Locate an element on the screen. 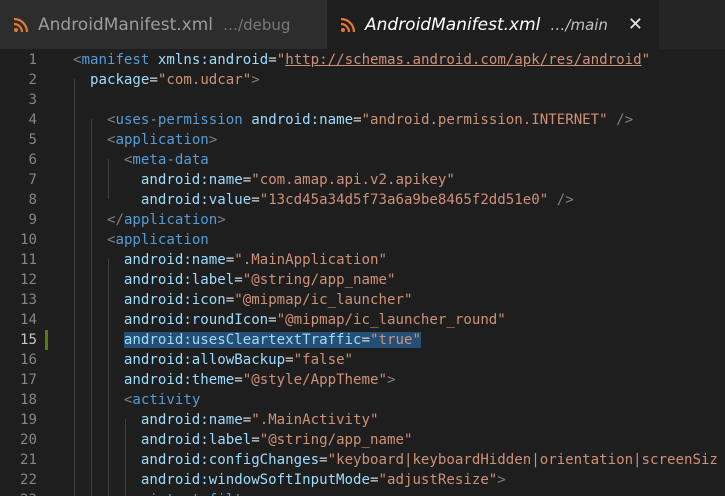  code-line: 16 android:allowBackup="false" is located at coordinates (362, 360).